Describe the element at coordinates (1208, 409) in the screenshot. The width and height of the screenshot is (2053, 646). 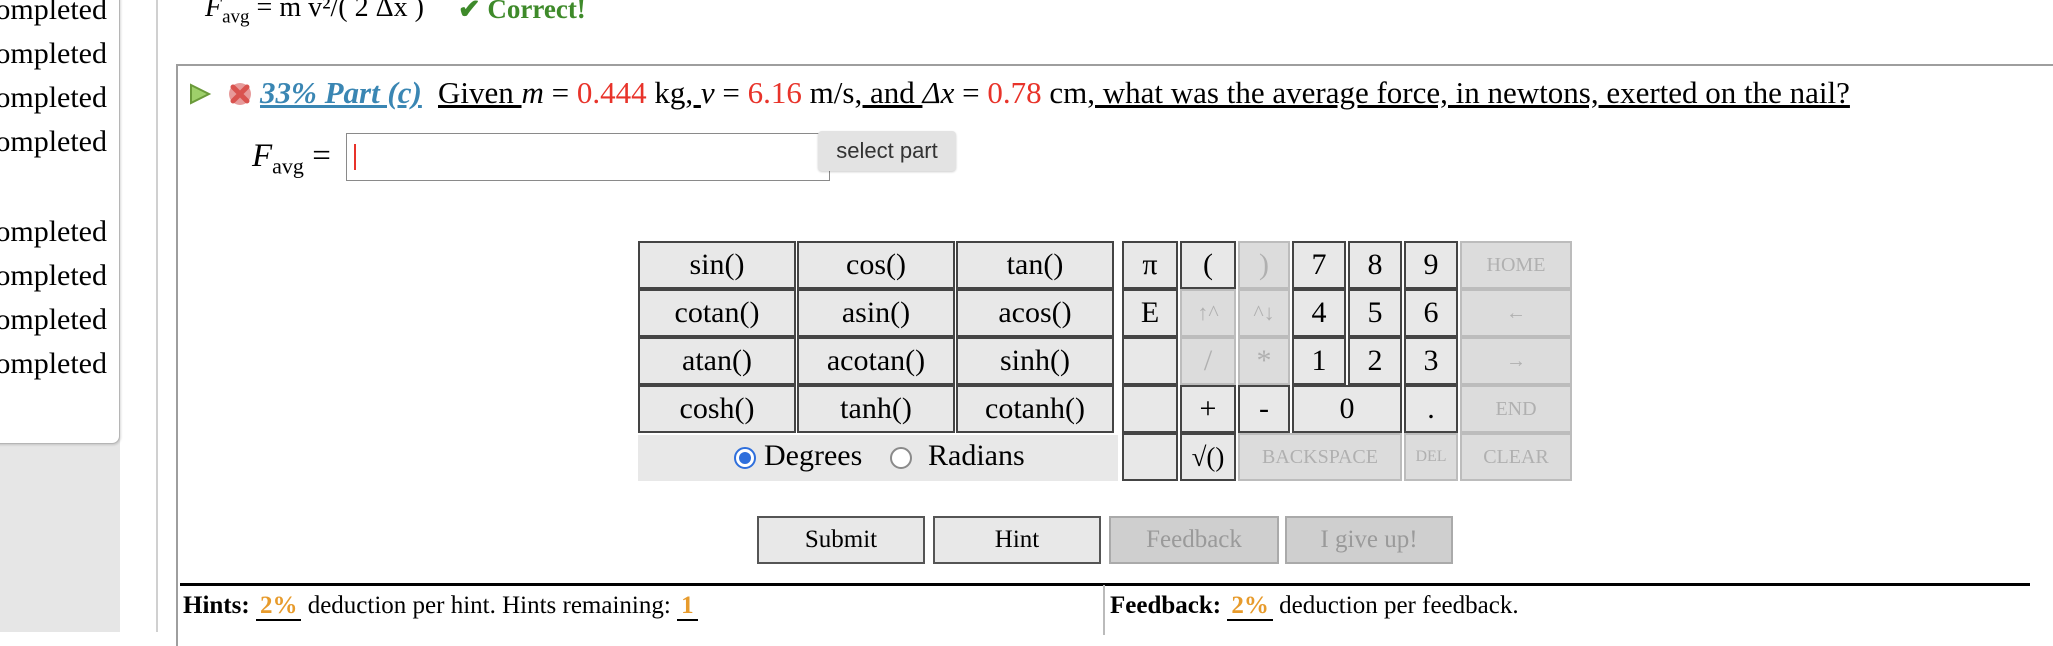
I see `key-plus: +` at that location.